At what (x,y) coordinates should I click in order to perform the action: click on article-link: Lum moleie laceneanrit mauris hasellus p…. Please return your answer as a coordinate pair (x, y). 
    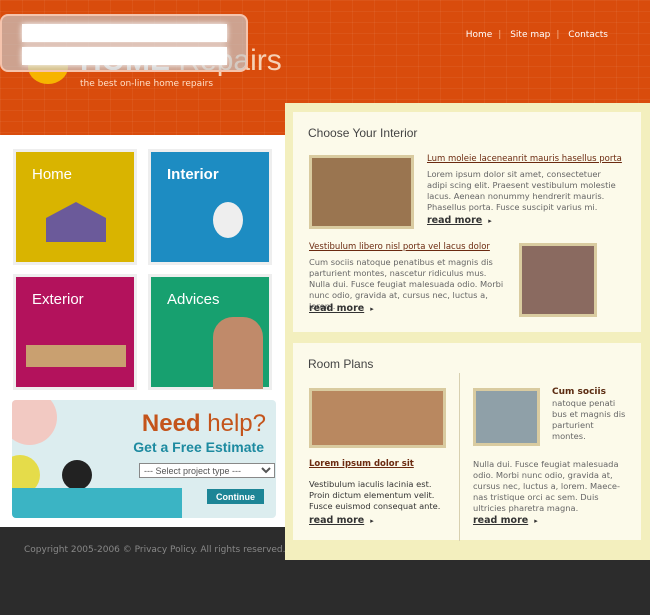
    Looking at the image, I should click on (524, 159).